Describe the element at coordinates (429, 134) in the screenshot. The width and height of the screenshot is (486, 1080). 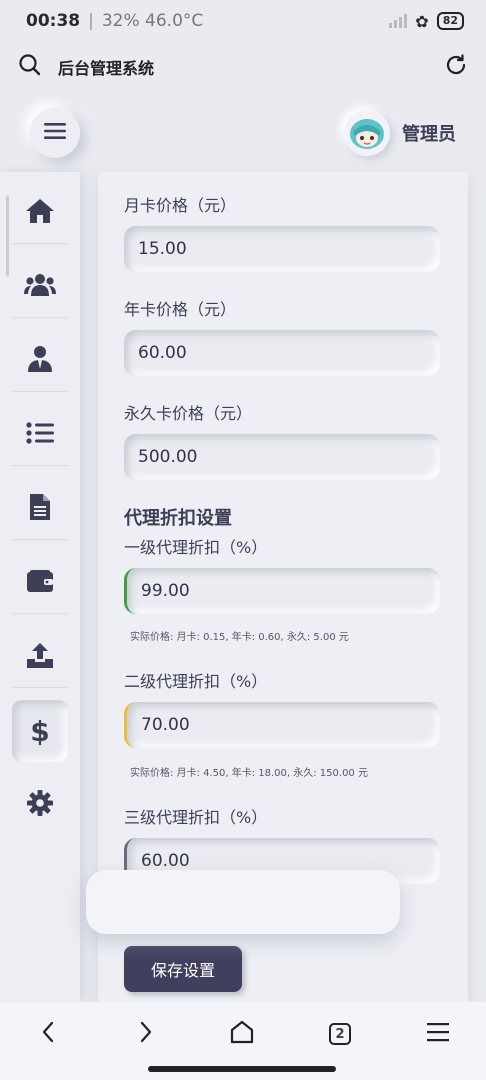
I see `admin-name: 管理员` at that location.